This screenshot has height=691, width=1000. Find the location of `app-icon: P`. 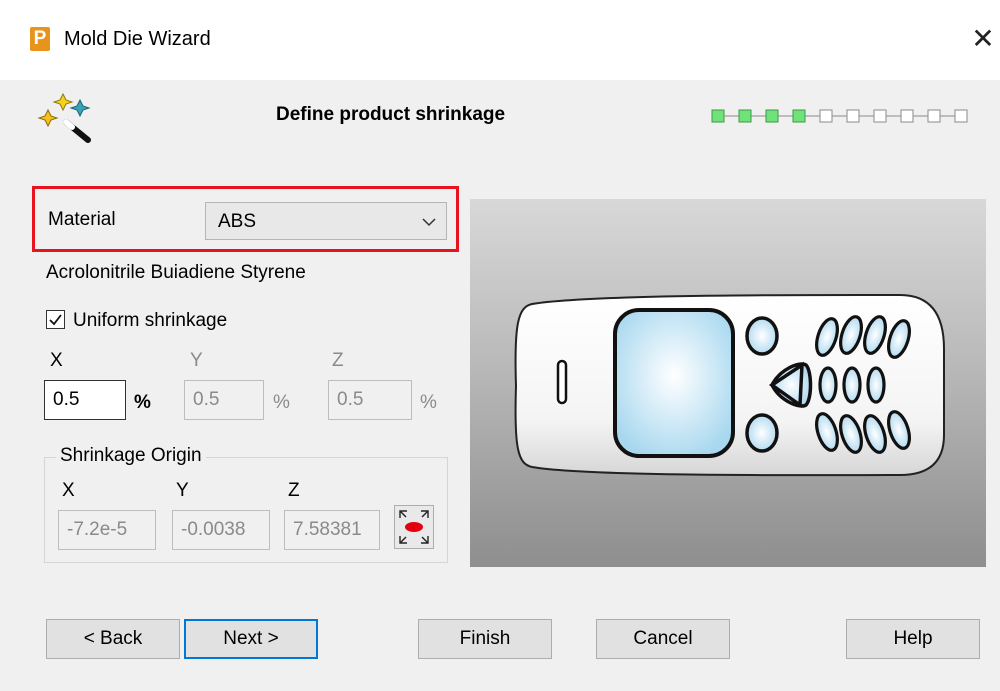

app-icon: P is located at coordinates (40, 39).